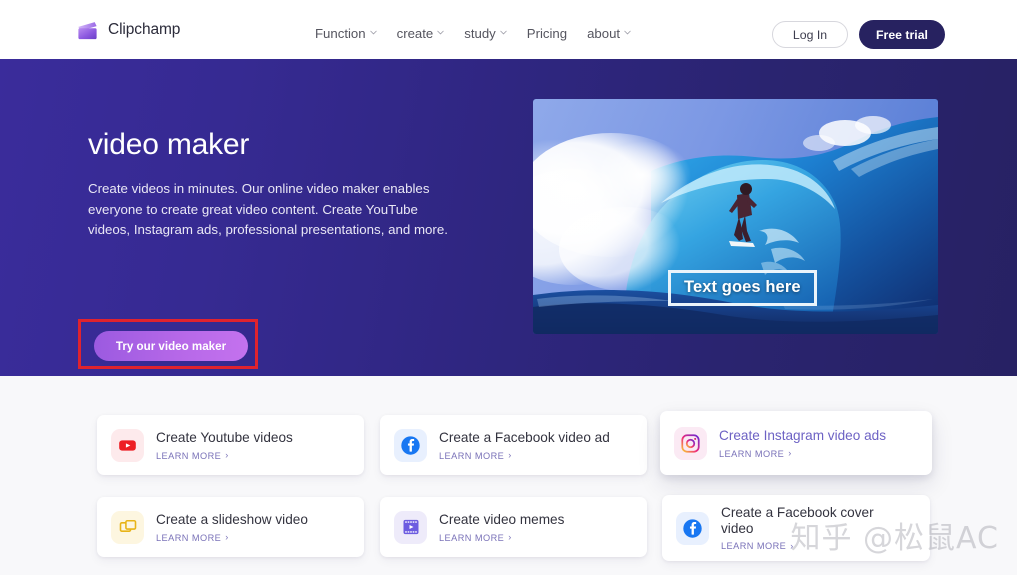 The image size is (1017, 575). I want to click on nav-item-create: create, so click(421, 34).